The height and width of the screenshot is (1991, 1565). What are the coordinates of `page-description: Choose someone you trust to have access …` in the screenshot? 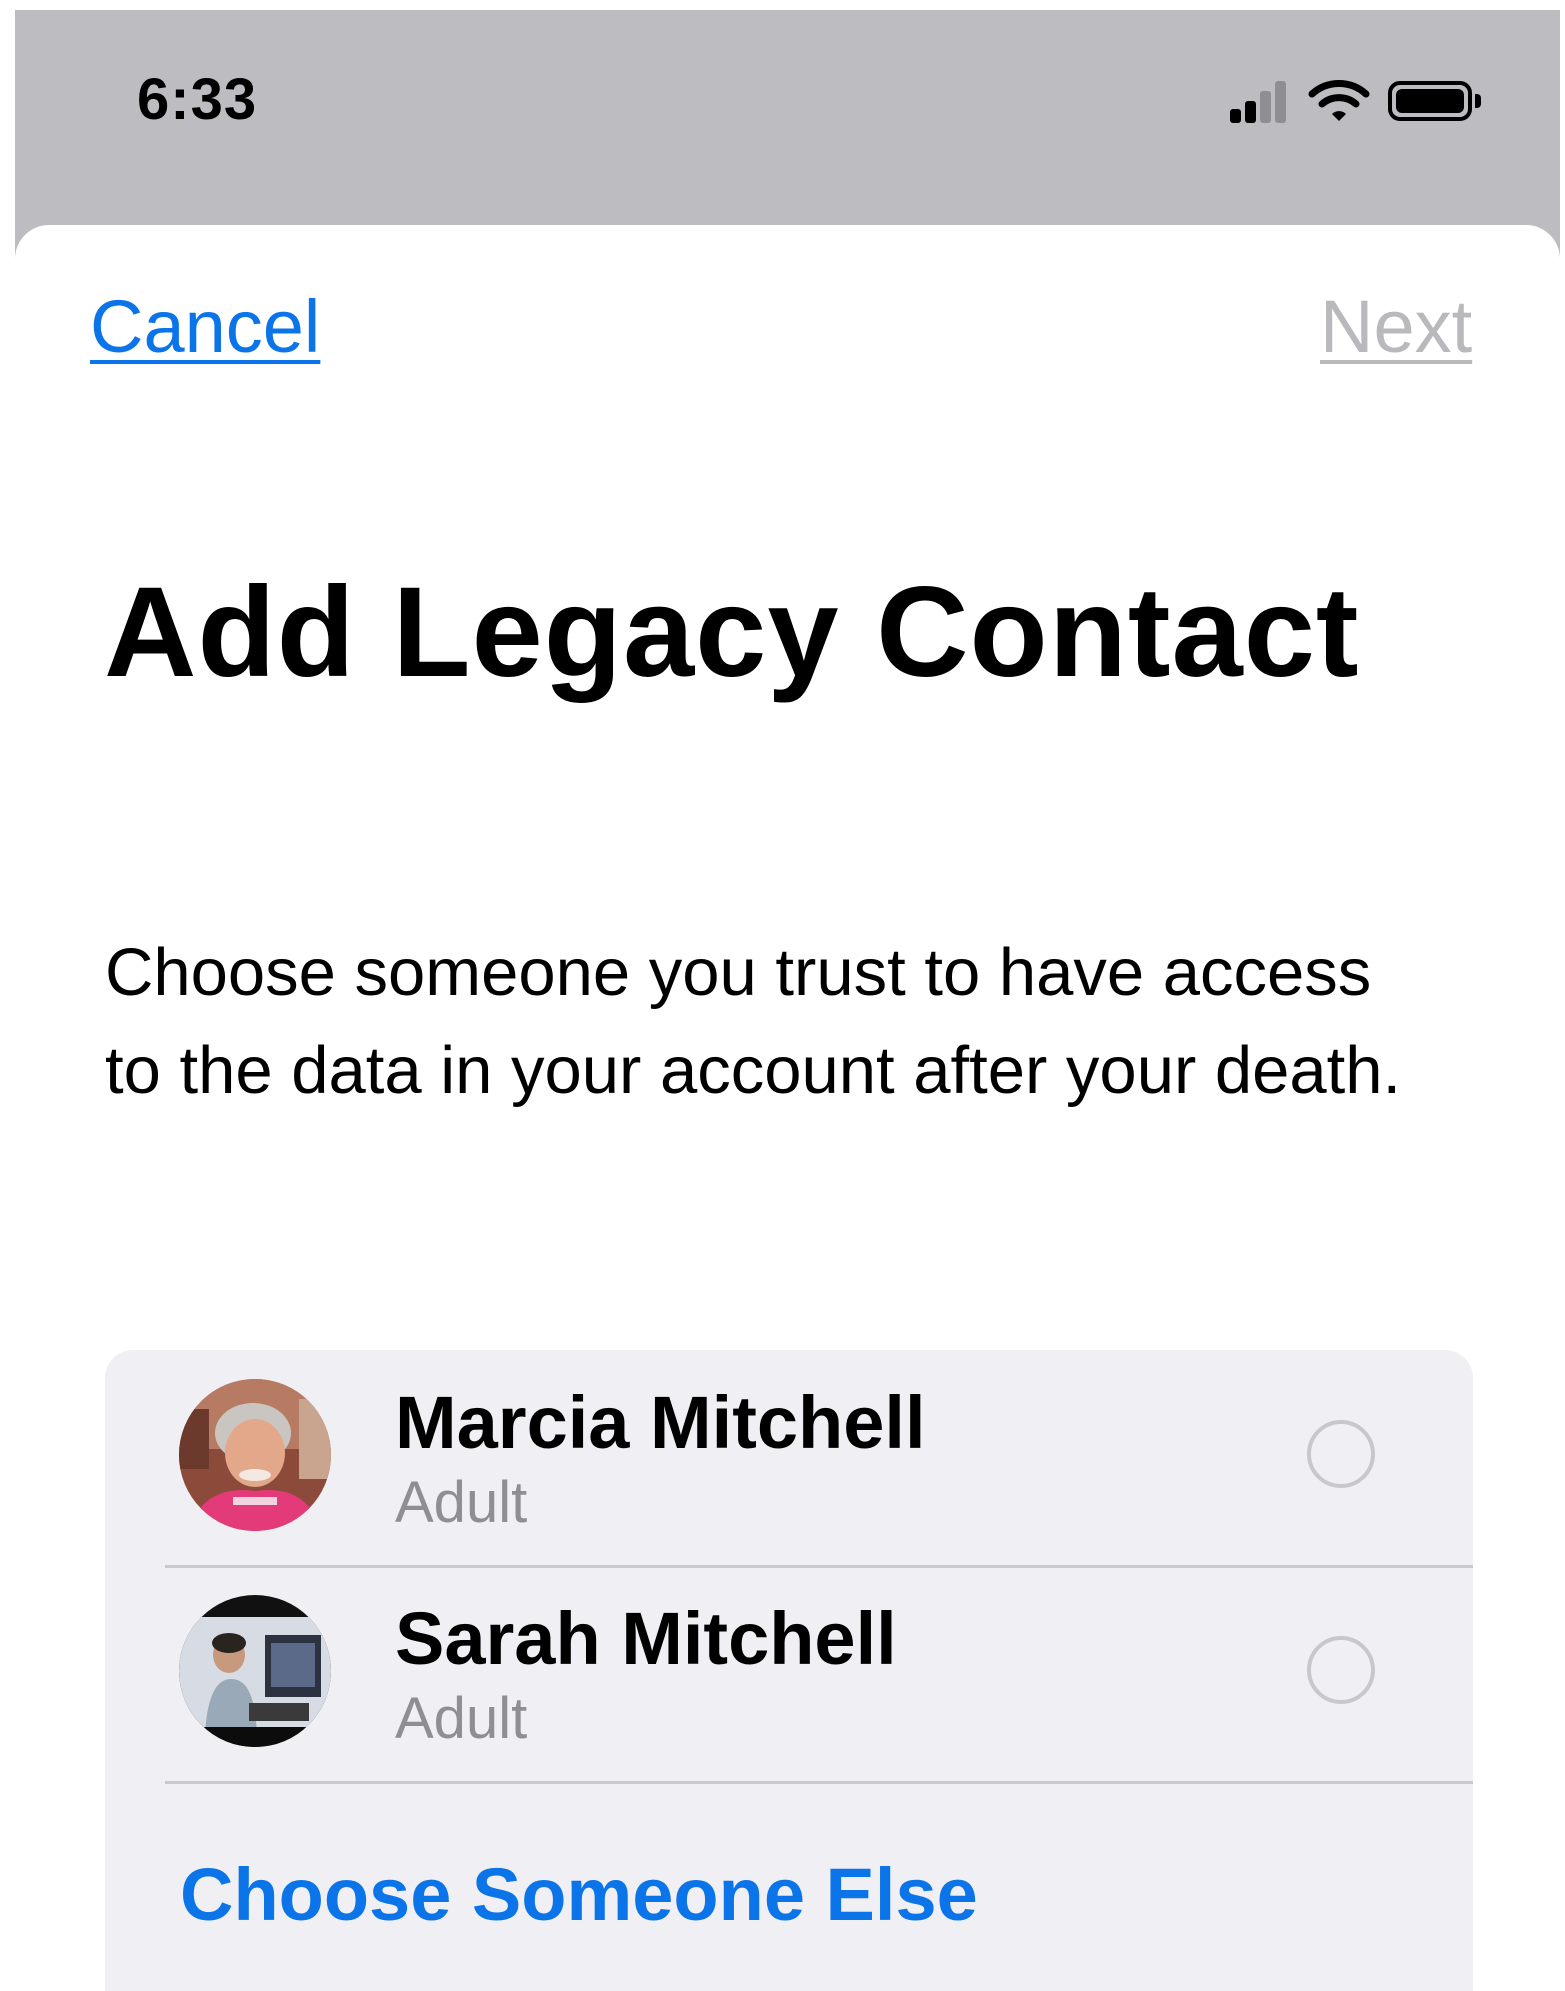 It's located at (753, 1021).